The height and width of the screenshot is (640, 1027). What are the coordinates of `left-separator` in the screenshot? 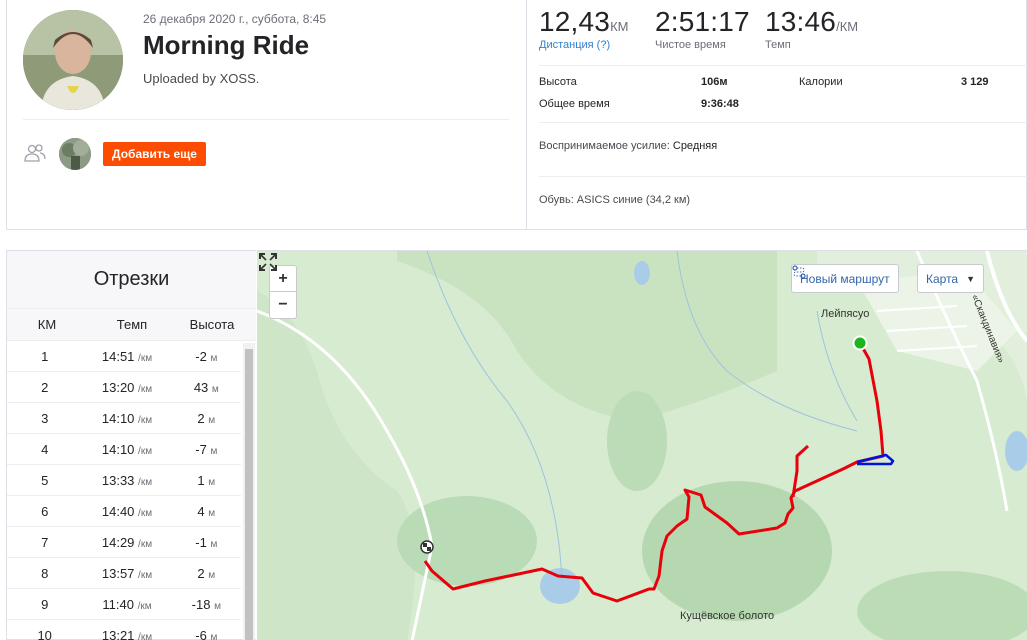 It's located at (266, 119).